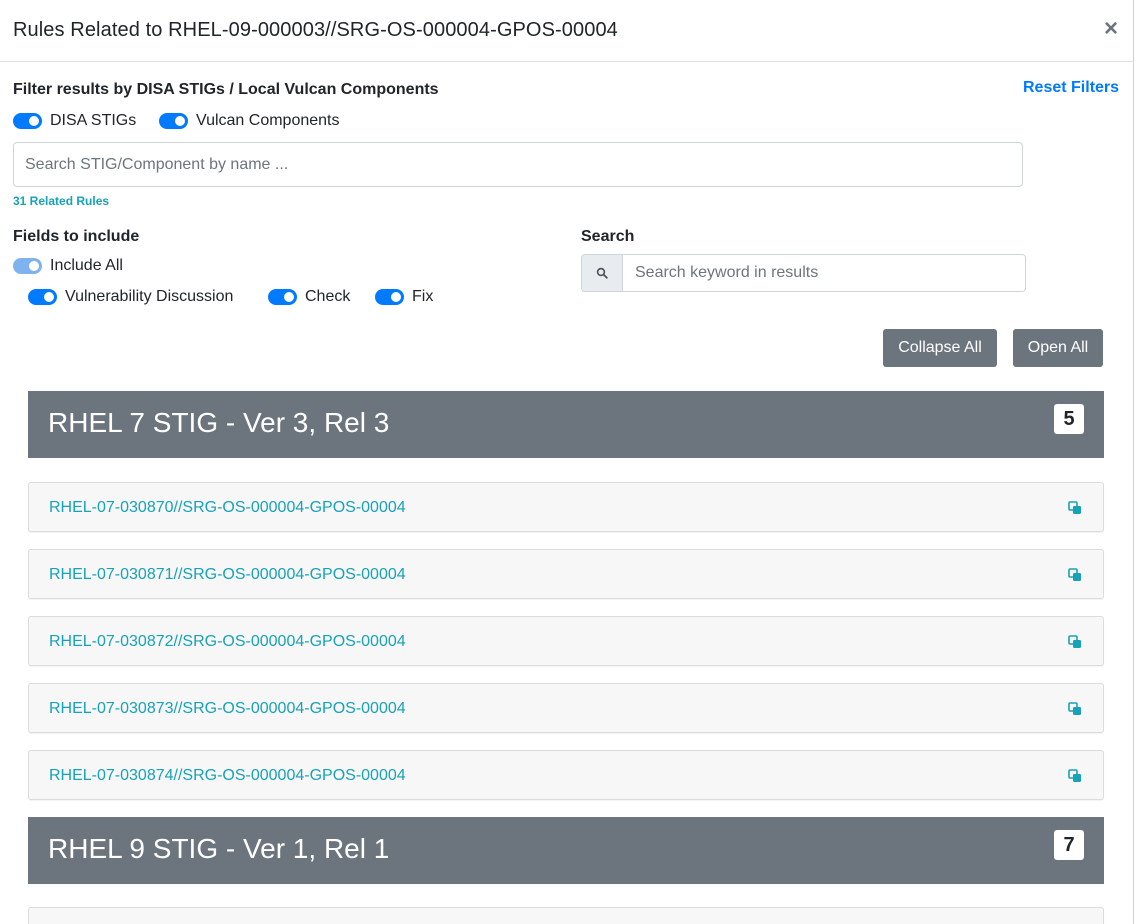  Describe the element at coordinates (268, 120) in the screenshot. I see `toggle-label: Vulcan Components` at that location.